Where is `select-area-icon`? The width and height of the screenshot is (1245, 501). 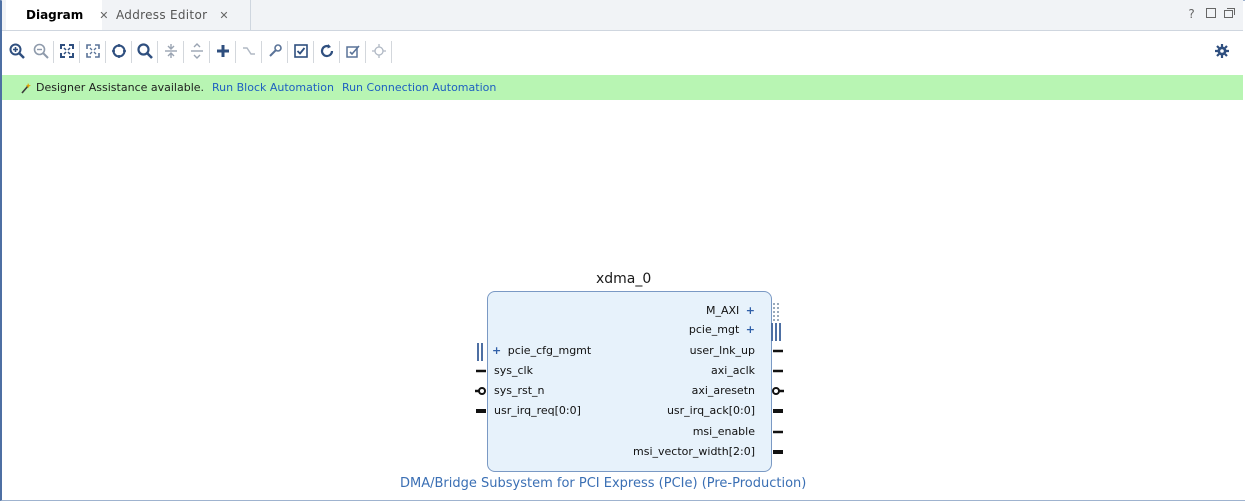 select-area-icon is located at coordinates (119, 51).